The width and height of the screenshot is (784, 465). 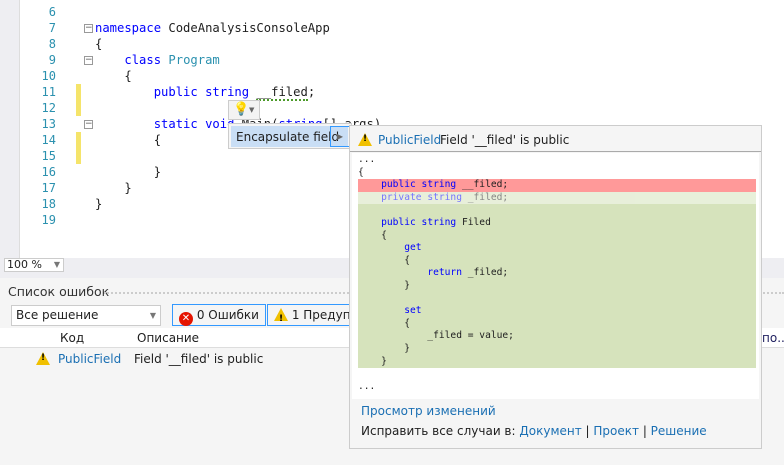 I want to click on code-line: public string __filed;, so click(x=205, y=92).